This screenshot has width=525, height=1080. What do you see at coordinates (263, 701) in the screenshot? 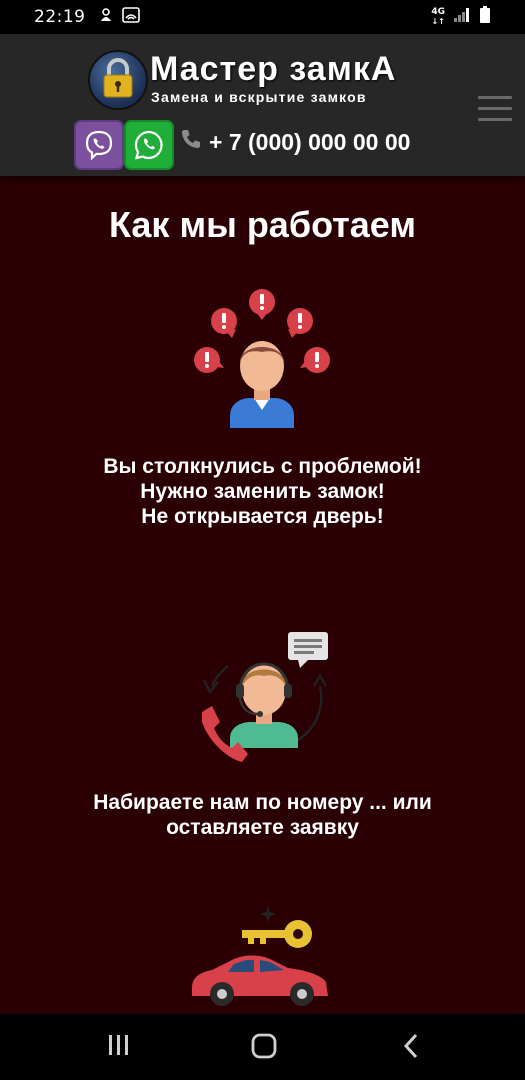
I see `operator-call-icon` at bounding box center [263, 701].